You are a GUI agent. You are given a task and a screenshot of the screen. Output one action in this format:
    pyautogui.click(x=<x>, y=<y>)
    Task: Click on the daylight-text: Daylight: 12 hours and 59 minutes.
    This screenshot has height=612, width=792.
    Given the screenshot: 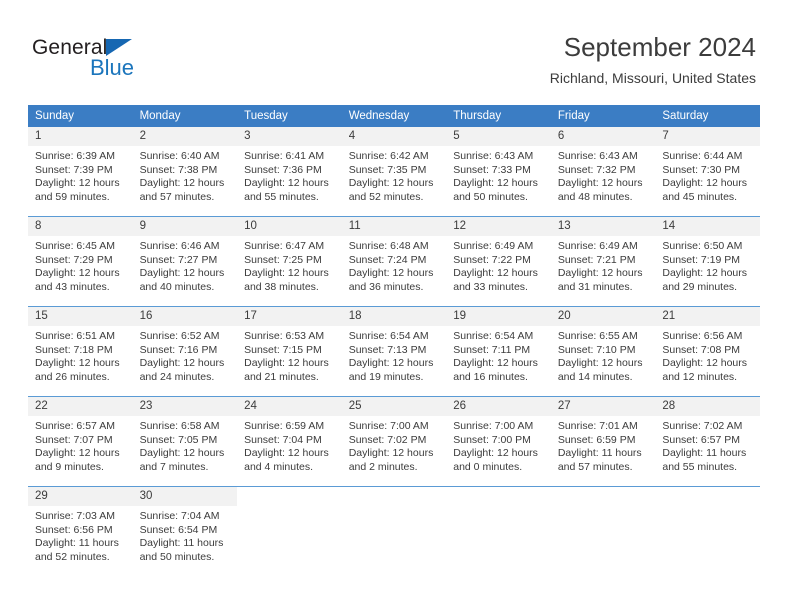 What is the action you would take?
    pyautogui.click(x=77, y=190)
    